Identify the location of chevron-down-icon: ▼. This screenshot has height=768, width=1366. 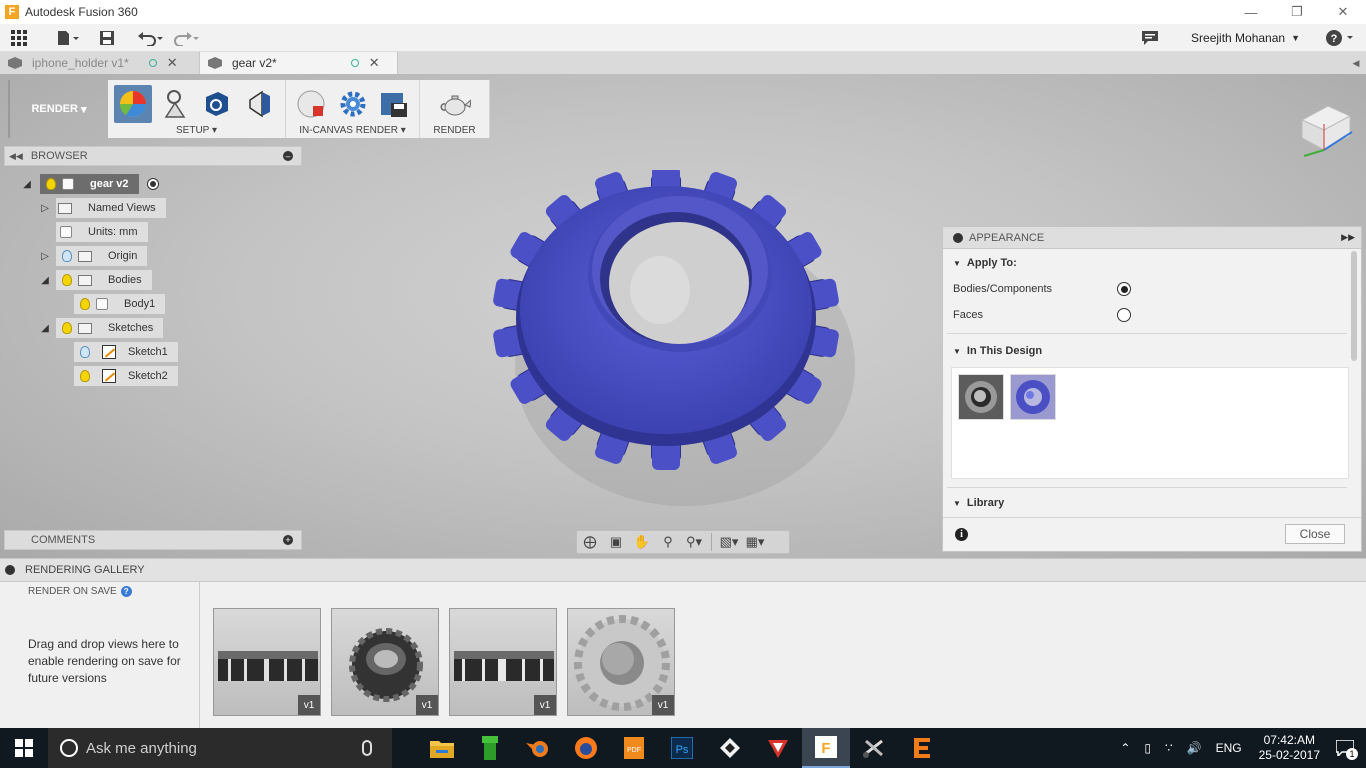
(1295, 38).